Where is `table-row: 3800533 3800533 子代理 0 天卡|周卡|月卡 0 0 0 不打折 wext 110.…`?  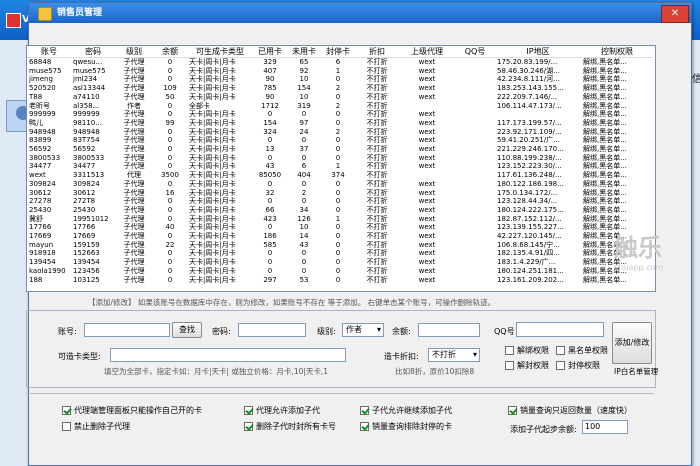 table-row: 3800533 3800533 子代理 0 天卡|周卡|月卡 0 0 0 不打折 wext 110.… is located at coordinates (340, 158).